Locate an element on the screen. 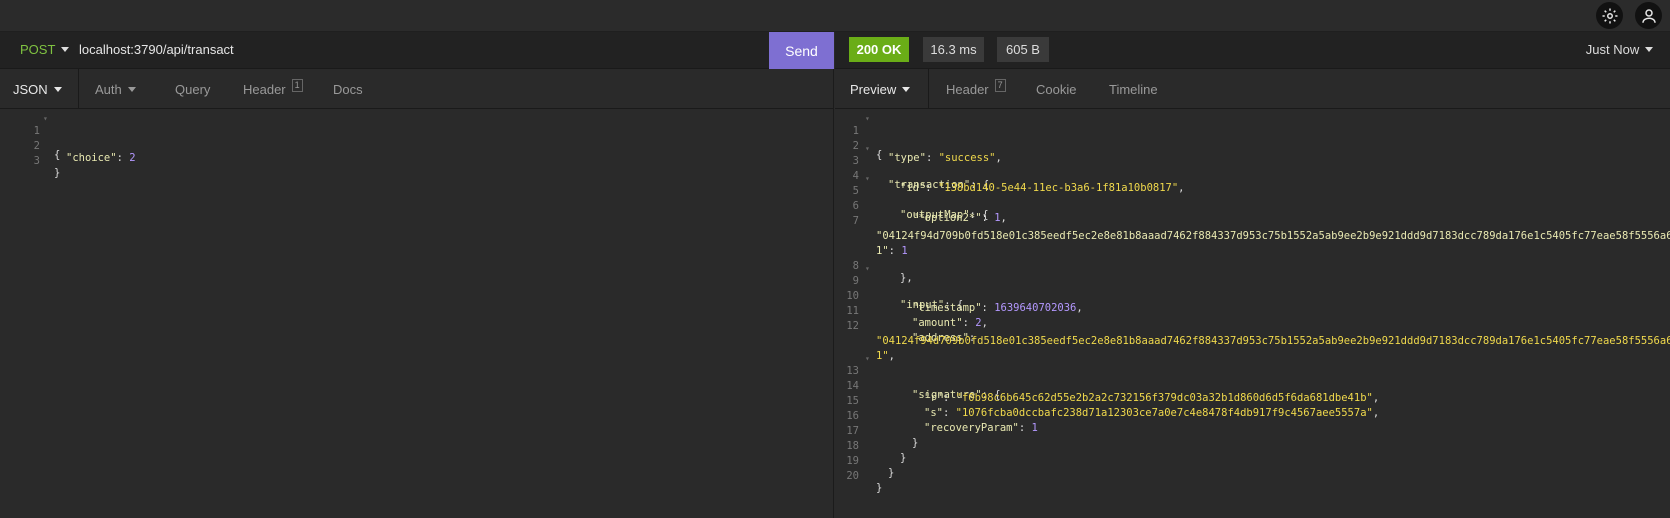 Image resolution: width=1670 pixels, height=518 pixels. tab-label: Auth is located at coordinates (108, 89).